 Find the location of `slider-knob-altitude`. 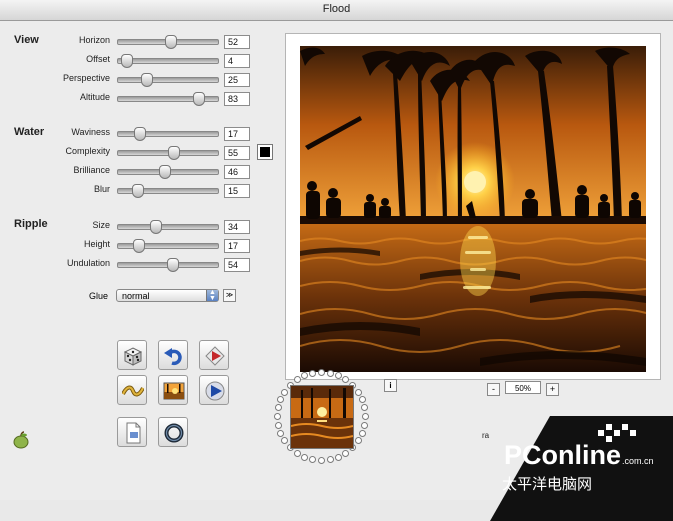

slider-knob-altitude is located at coordinates (199, 99).